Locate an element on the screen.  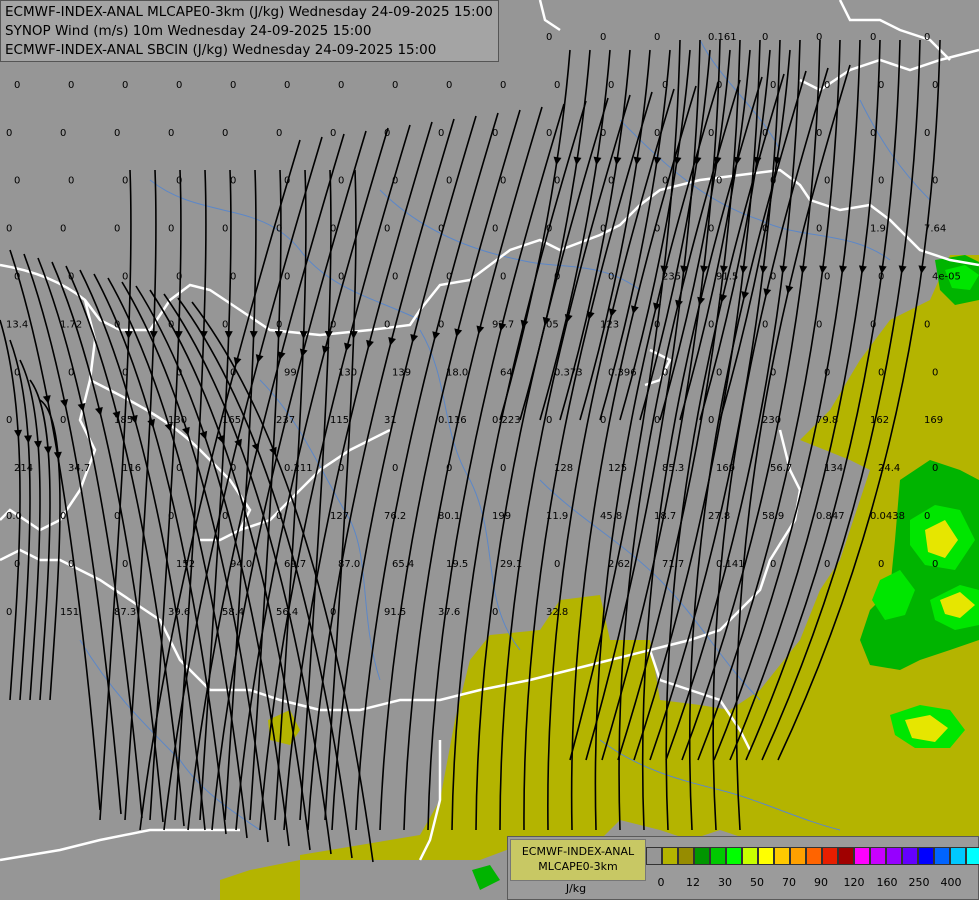
cin-label: 56.7 is located at coordinates (781, 468).